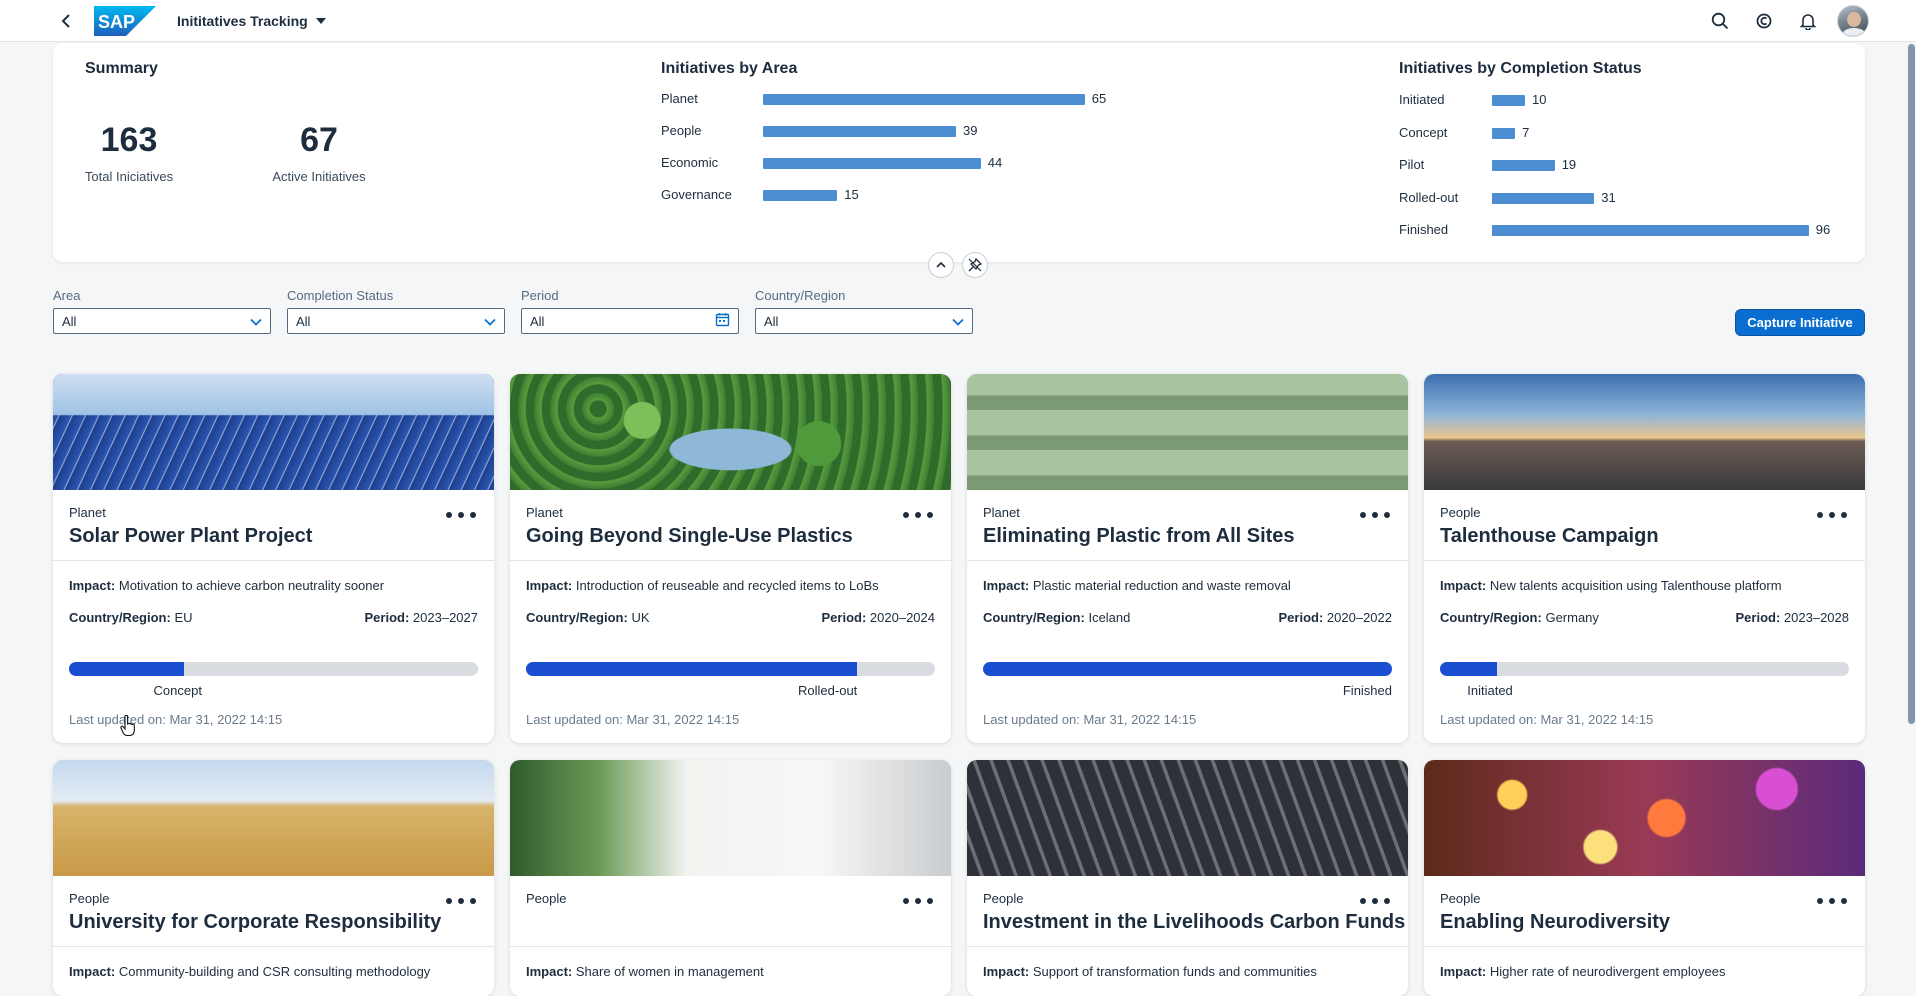 Image resolution: width=1916 pixels, height=996 pixels. Describe the element at coordinates (320, 21) in the screenshot. I see `caret-down-icon` at that location.